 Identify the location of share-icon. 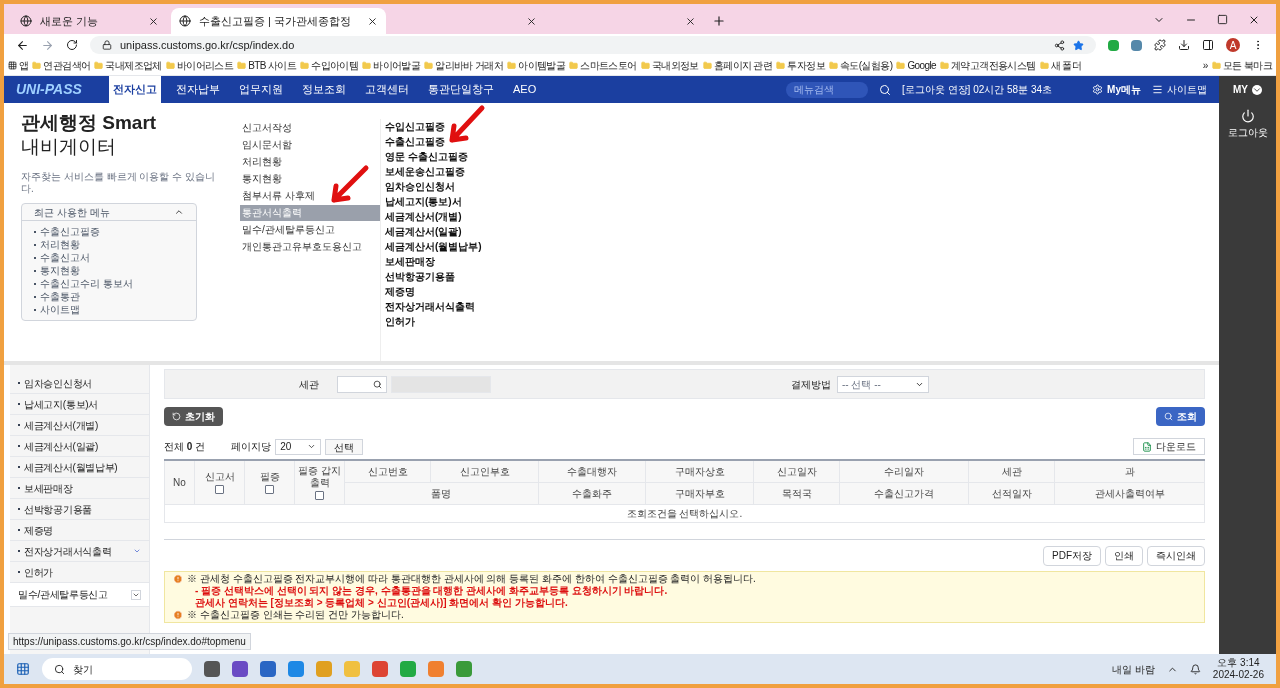
(1059, 45).